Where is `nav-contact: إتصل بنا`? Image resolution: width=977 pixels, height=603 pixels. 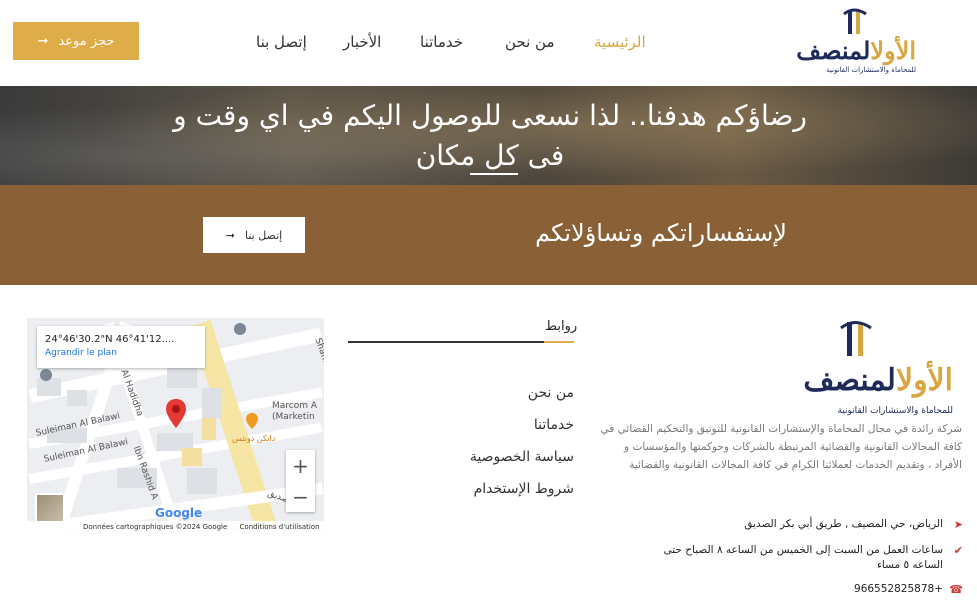 nav-contact: إتصل بنا is located at coordinates (281, 42).